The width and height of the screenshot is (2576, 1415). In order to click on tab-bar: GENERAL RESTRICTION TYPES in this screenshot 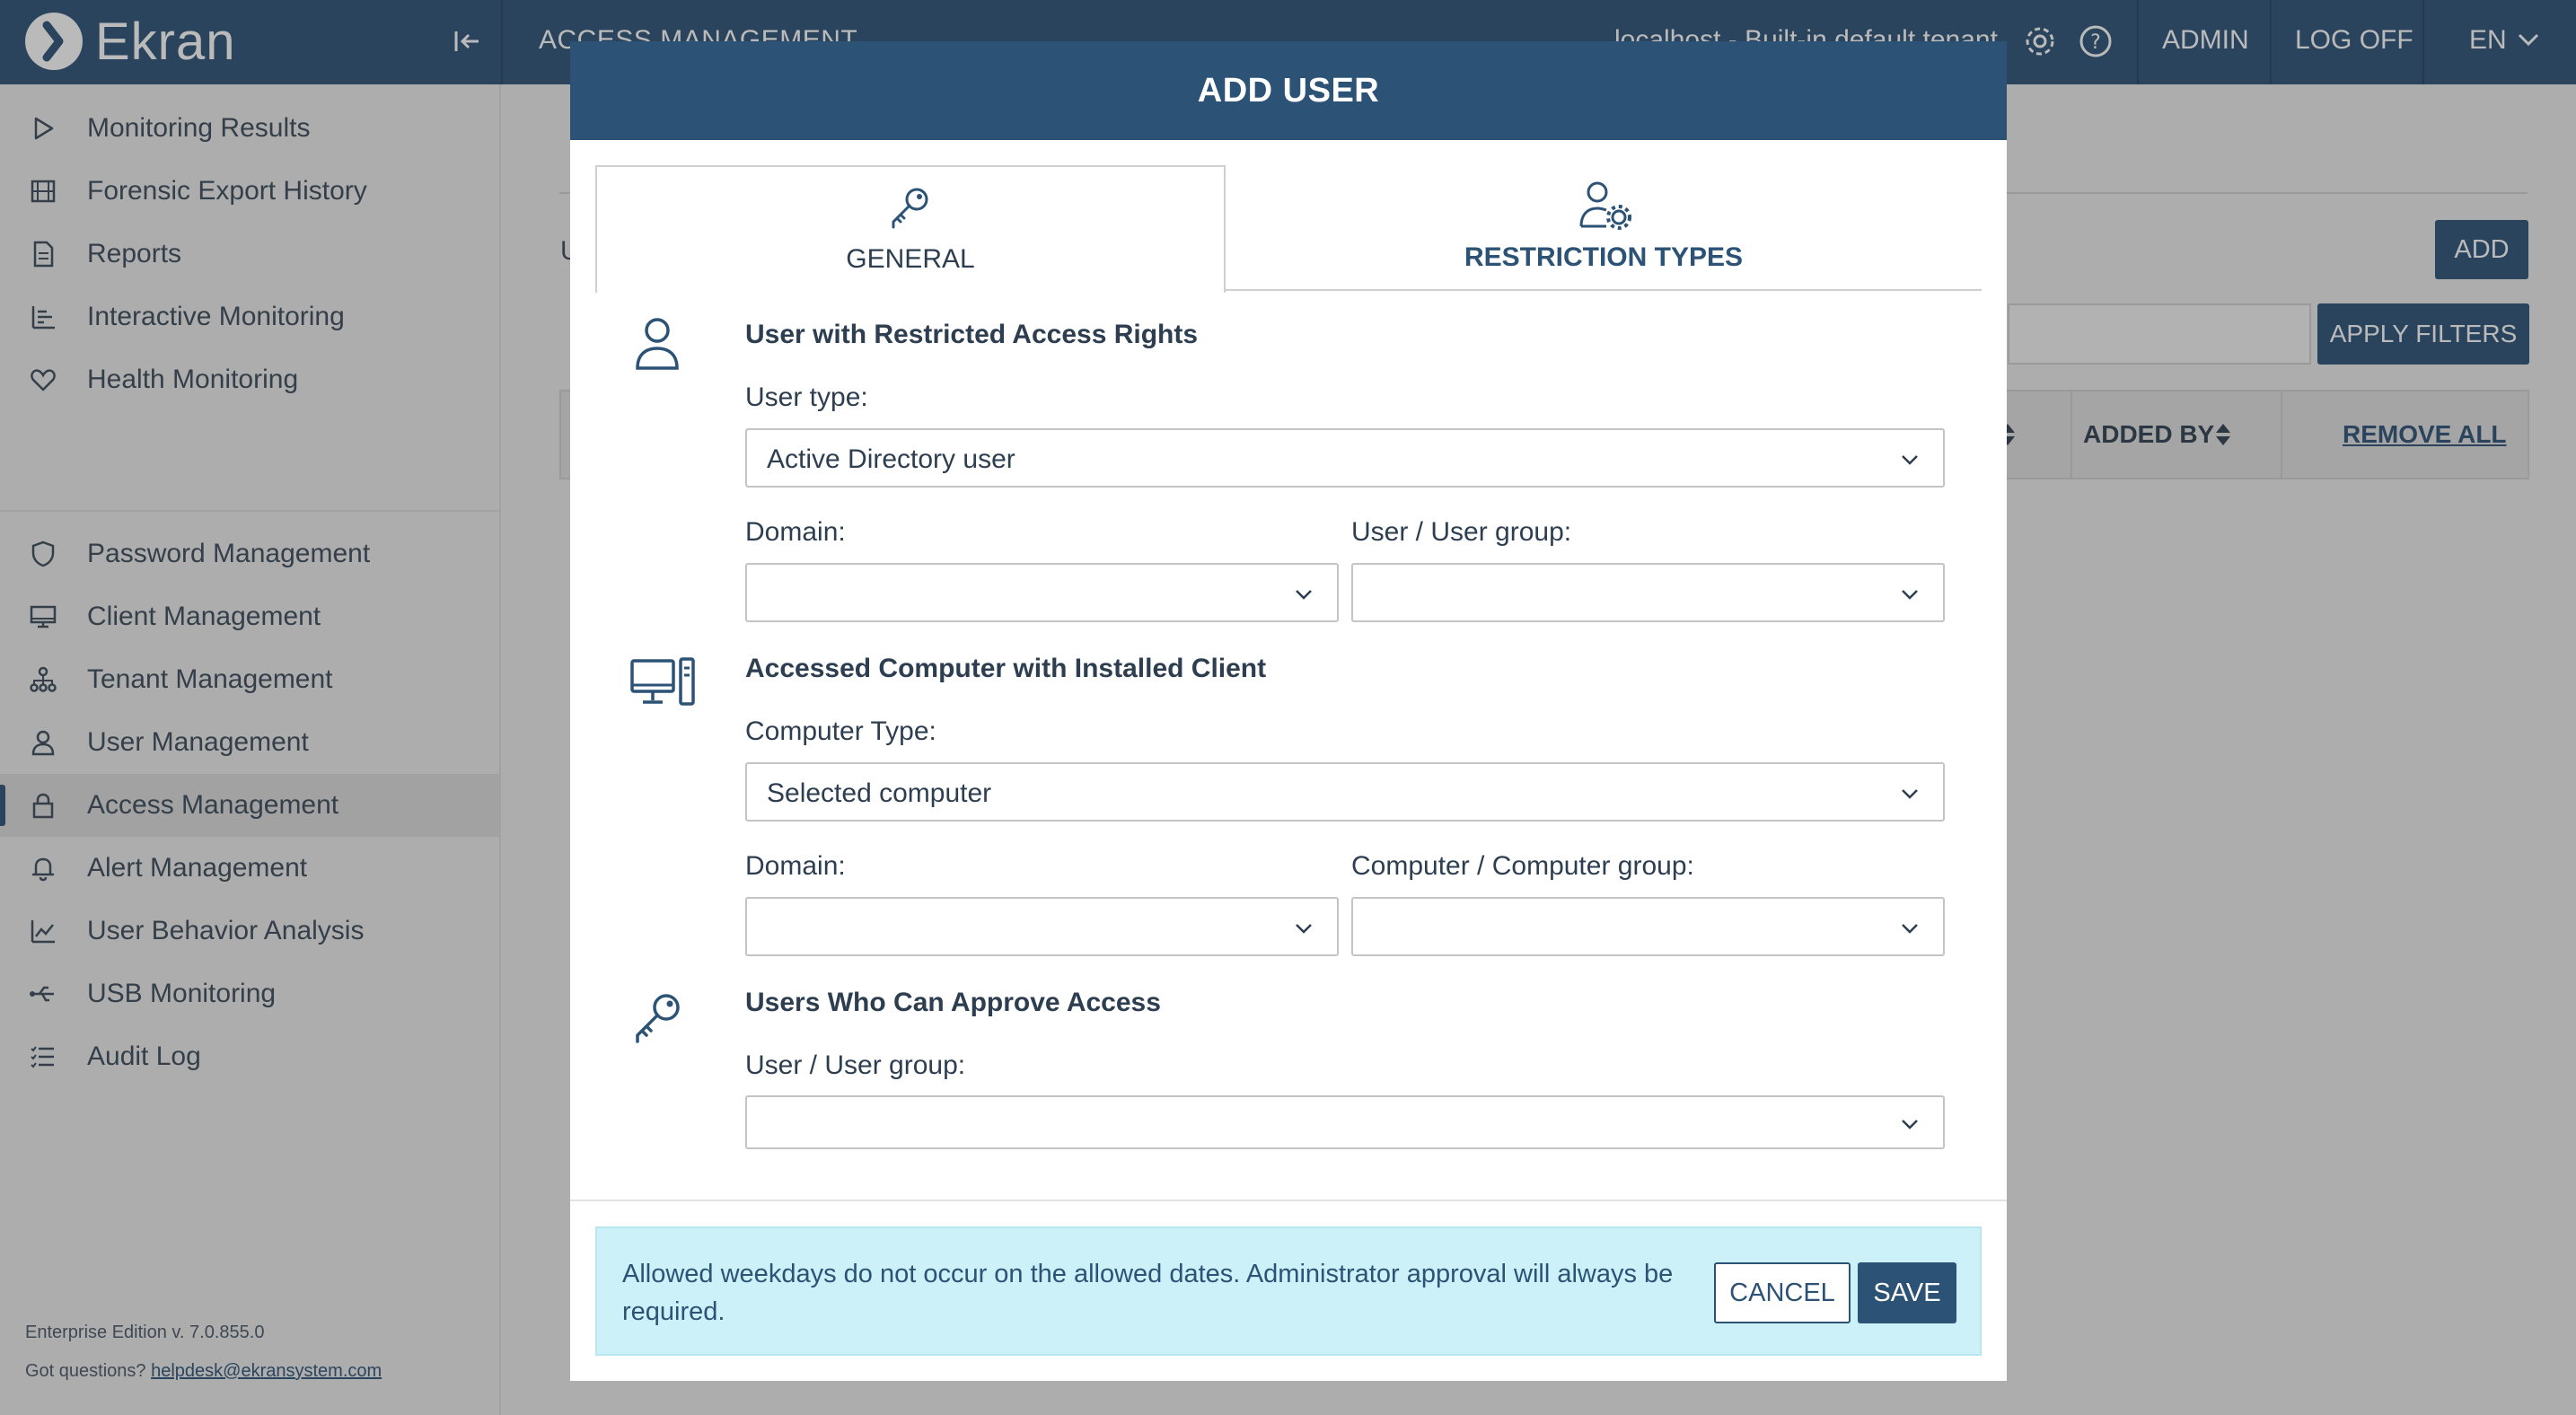, I will do `click(1289, 229)`.